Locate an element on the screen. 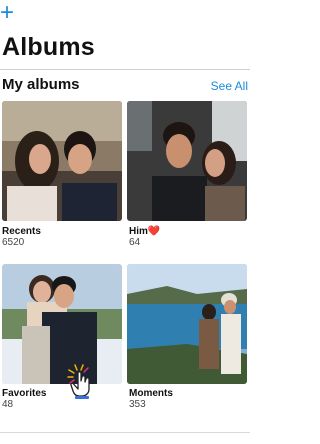 The image size is (320, 444). hand-pointer-icon is located at coordinates (81, 381).